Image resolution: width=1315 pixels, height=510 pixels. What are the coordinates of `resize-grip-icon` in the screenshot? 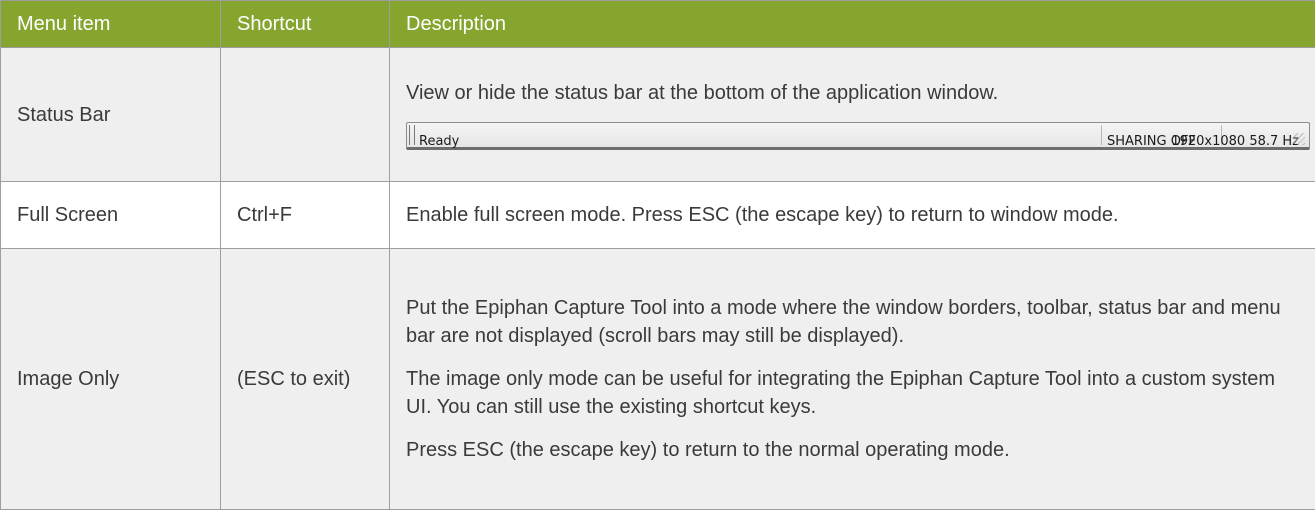 It's located at (1299, 139).